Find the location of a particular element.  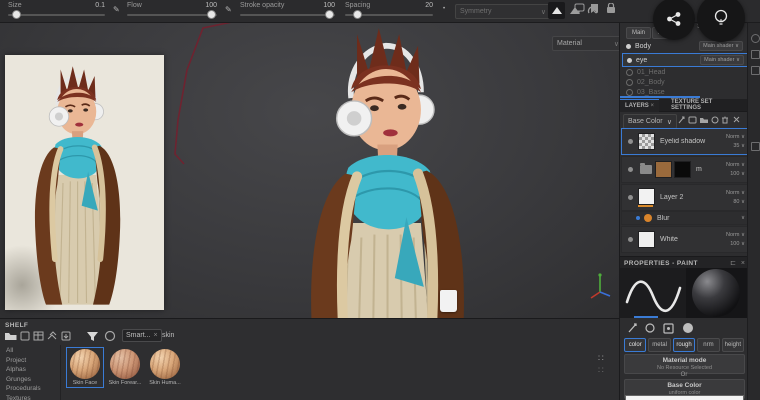

panel-scrollbar is located at coordinates (660, 97).